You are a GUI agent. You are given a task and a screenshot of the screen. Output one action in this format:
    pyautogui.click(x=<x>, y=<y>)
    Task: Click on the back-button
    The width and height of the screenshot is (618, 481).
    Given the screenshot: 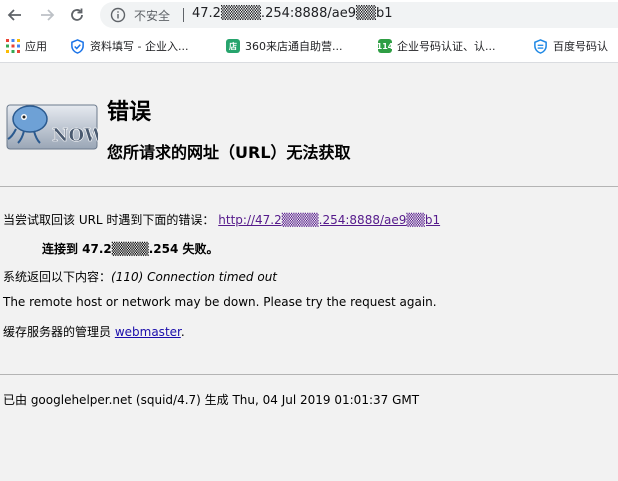 What is the action you would take?
    pyautogui.click(x=15, y=15)
    